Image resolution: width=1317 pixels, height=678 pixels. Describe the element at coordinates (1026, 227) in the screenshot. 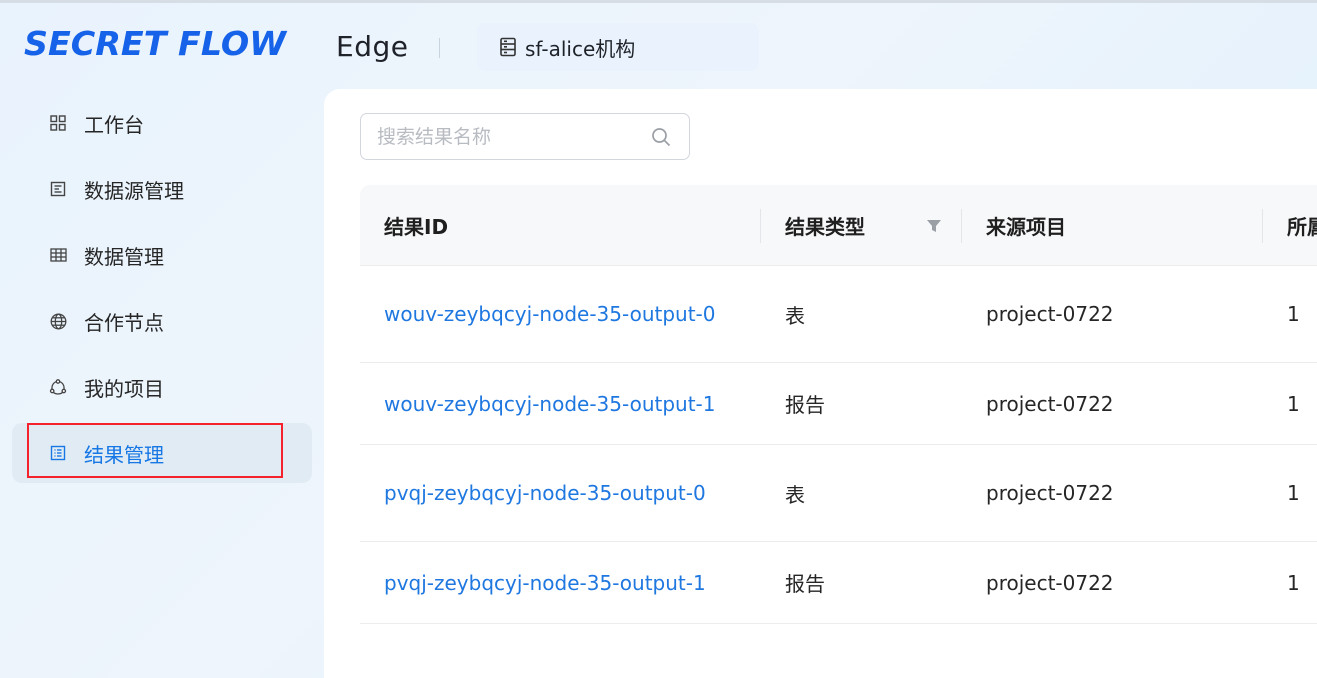

I see `column-header-source-project: 来源项目` at that location.